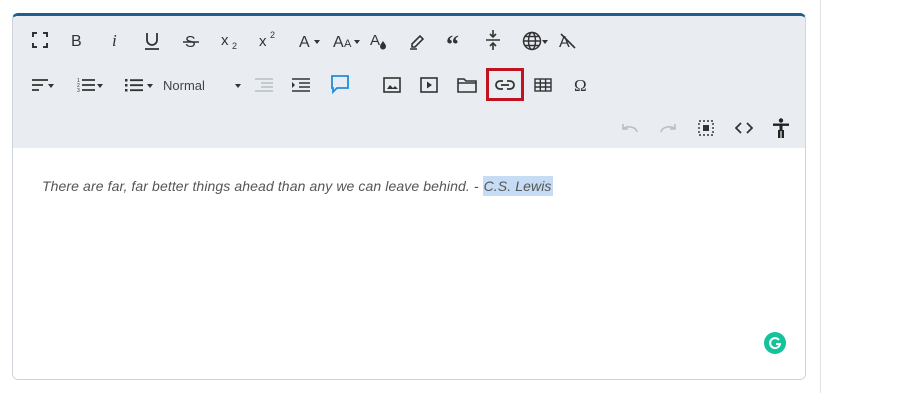  I want to click on select-all-button, so click(706, 128).